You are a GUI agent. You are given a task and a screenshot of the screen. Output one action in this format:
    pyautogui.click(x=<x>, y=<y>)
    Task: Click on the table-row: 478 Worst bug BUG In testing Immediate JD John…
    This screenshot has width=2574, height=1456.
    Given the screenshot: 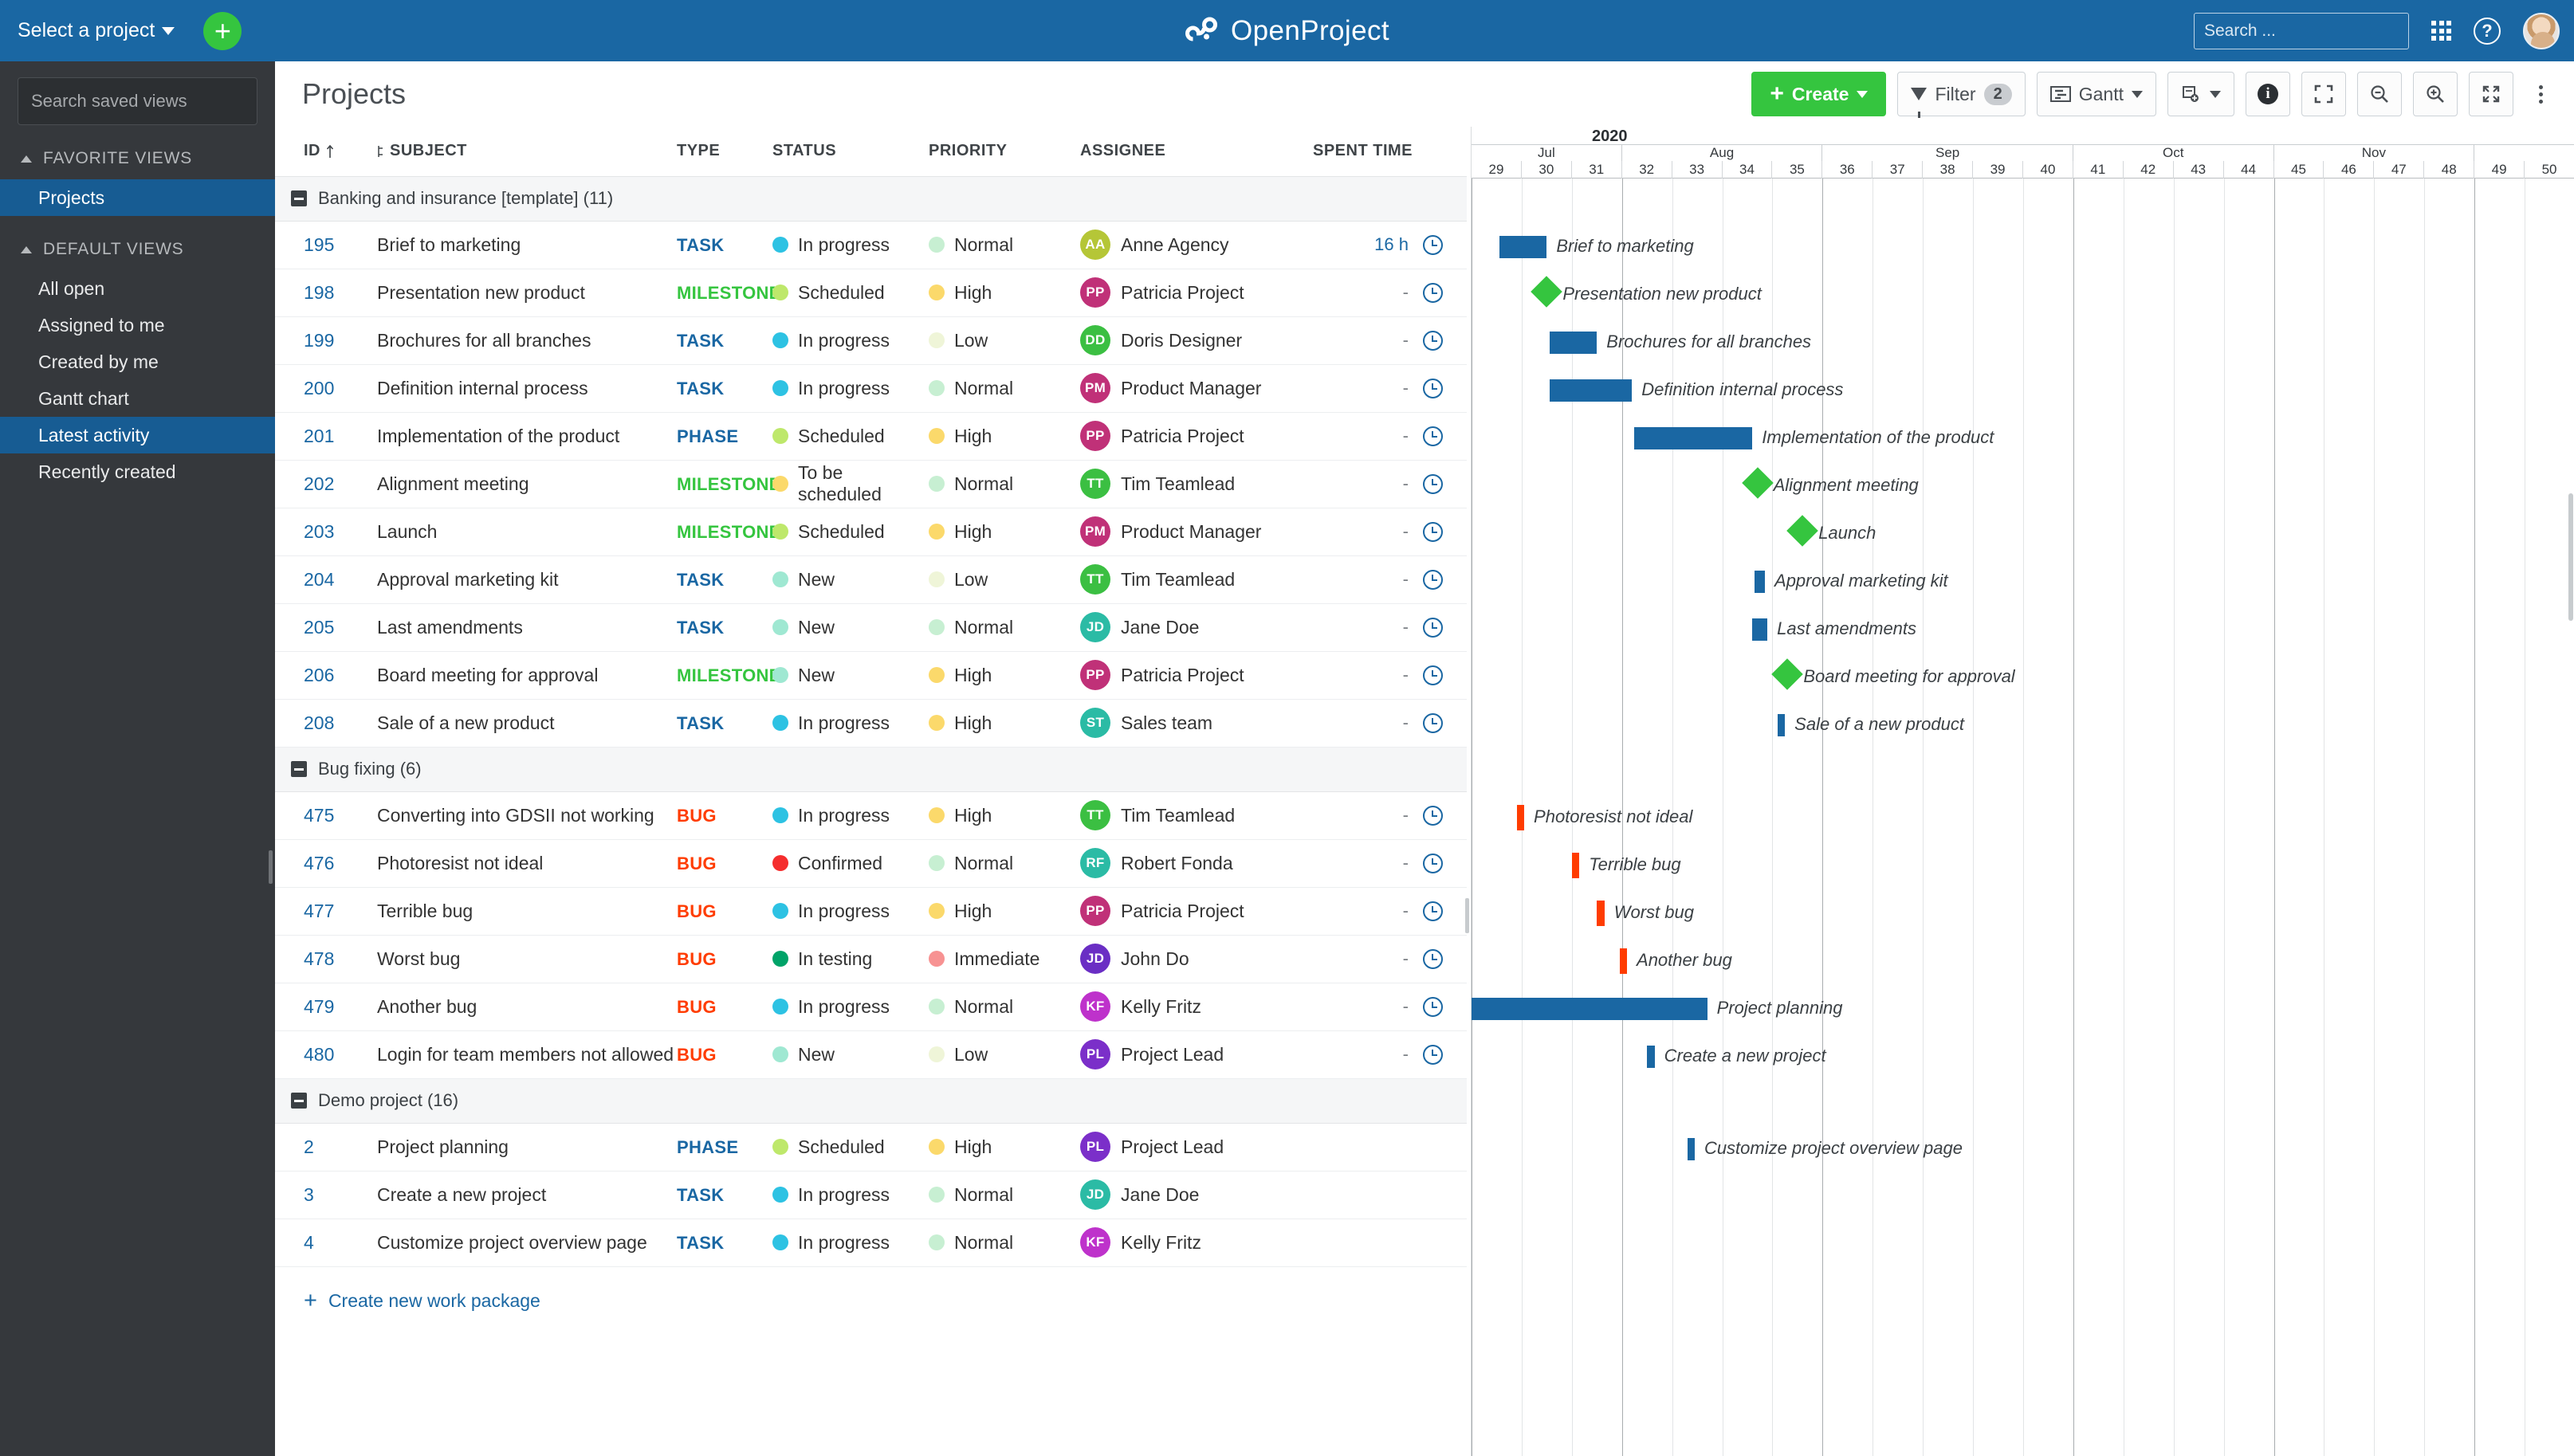 What is the action you would take?
    pyautogui.click(x=871, y=959)
    